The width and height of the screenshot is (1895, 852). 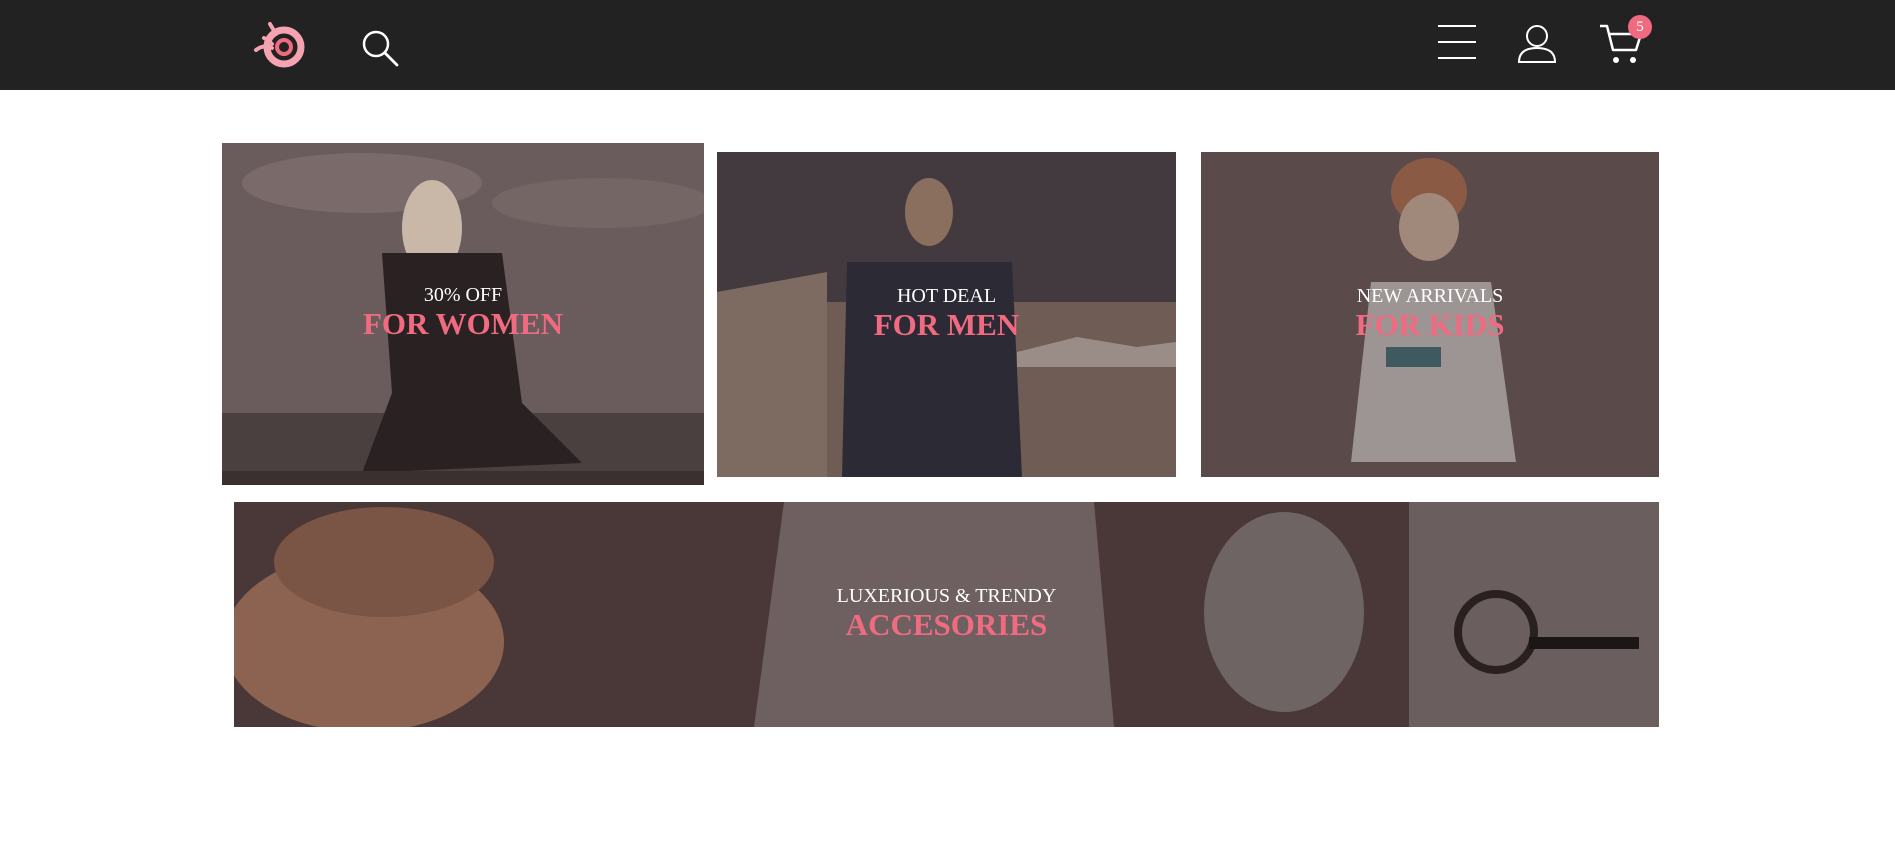 I want to click on logo-icon, so click(x=280, y=45).